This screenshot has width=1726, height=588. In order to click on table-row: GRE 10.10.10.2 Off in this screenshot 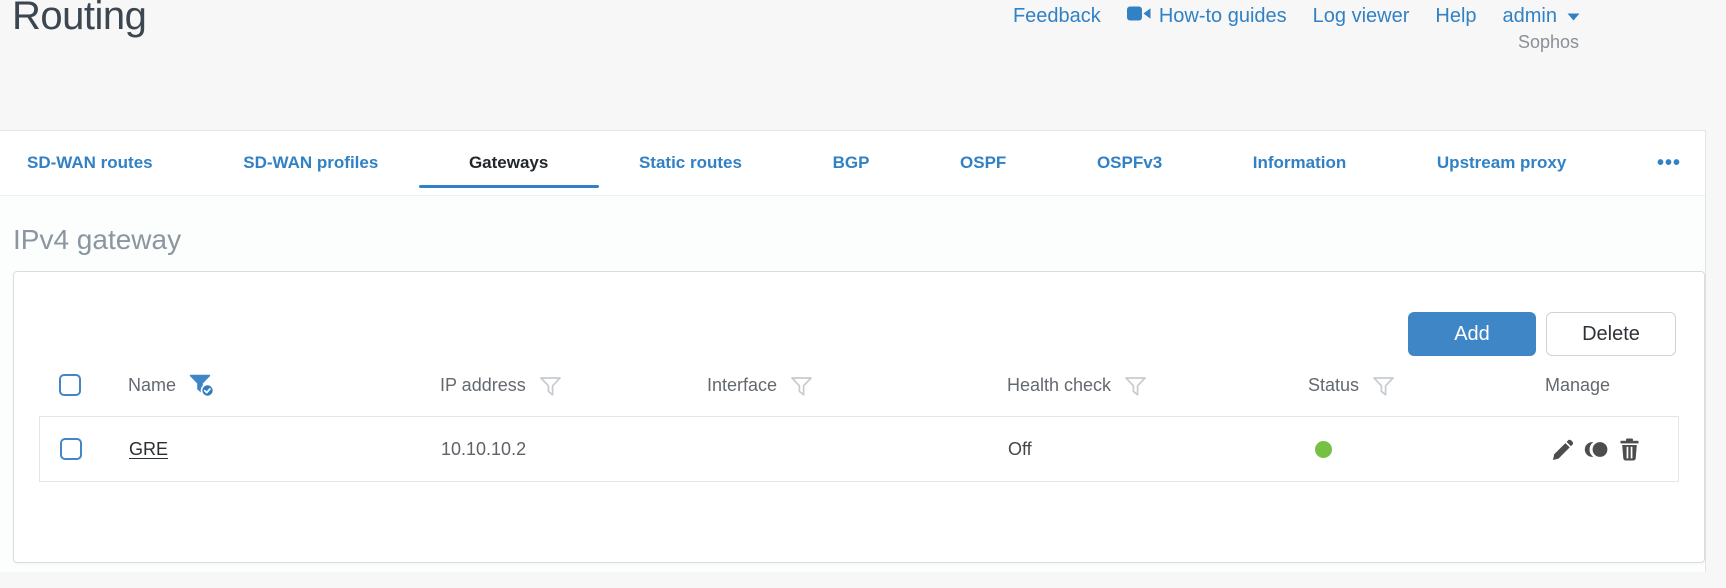, I will do `click(859, 449)`.